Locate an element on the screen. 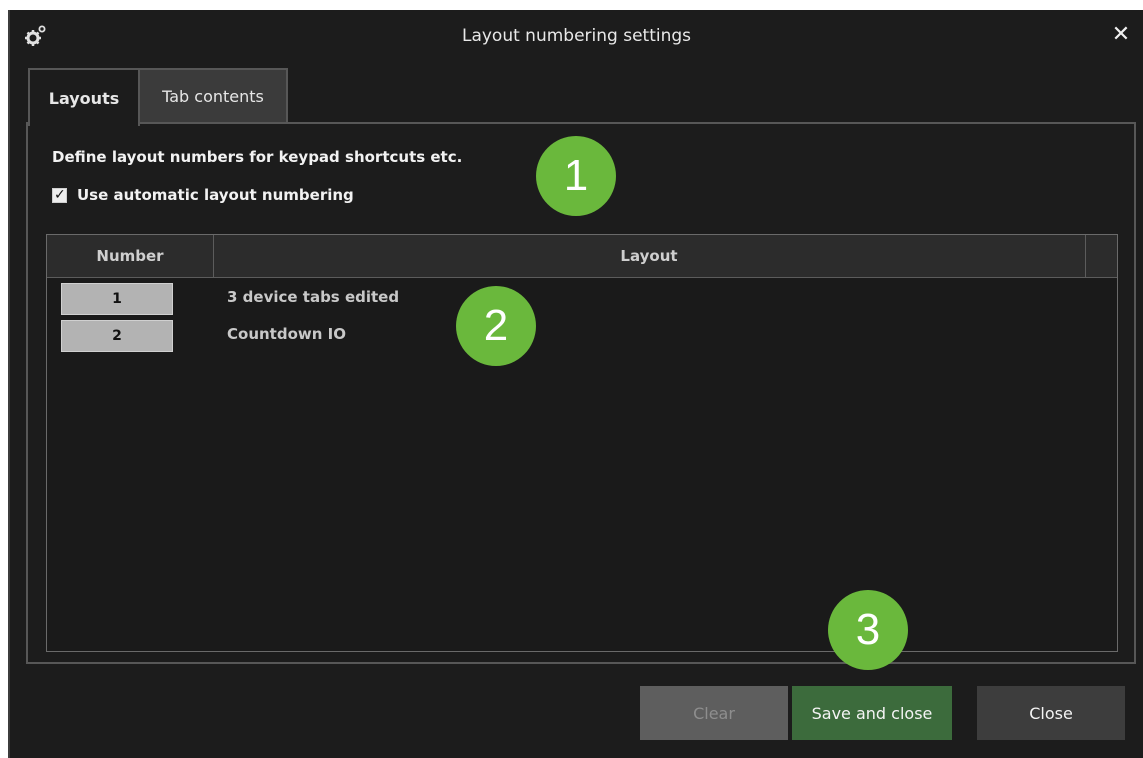  layout-name: 3 device tabs edited is located at coordinates (313, 297).